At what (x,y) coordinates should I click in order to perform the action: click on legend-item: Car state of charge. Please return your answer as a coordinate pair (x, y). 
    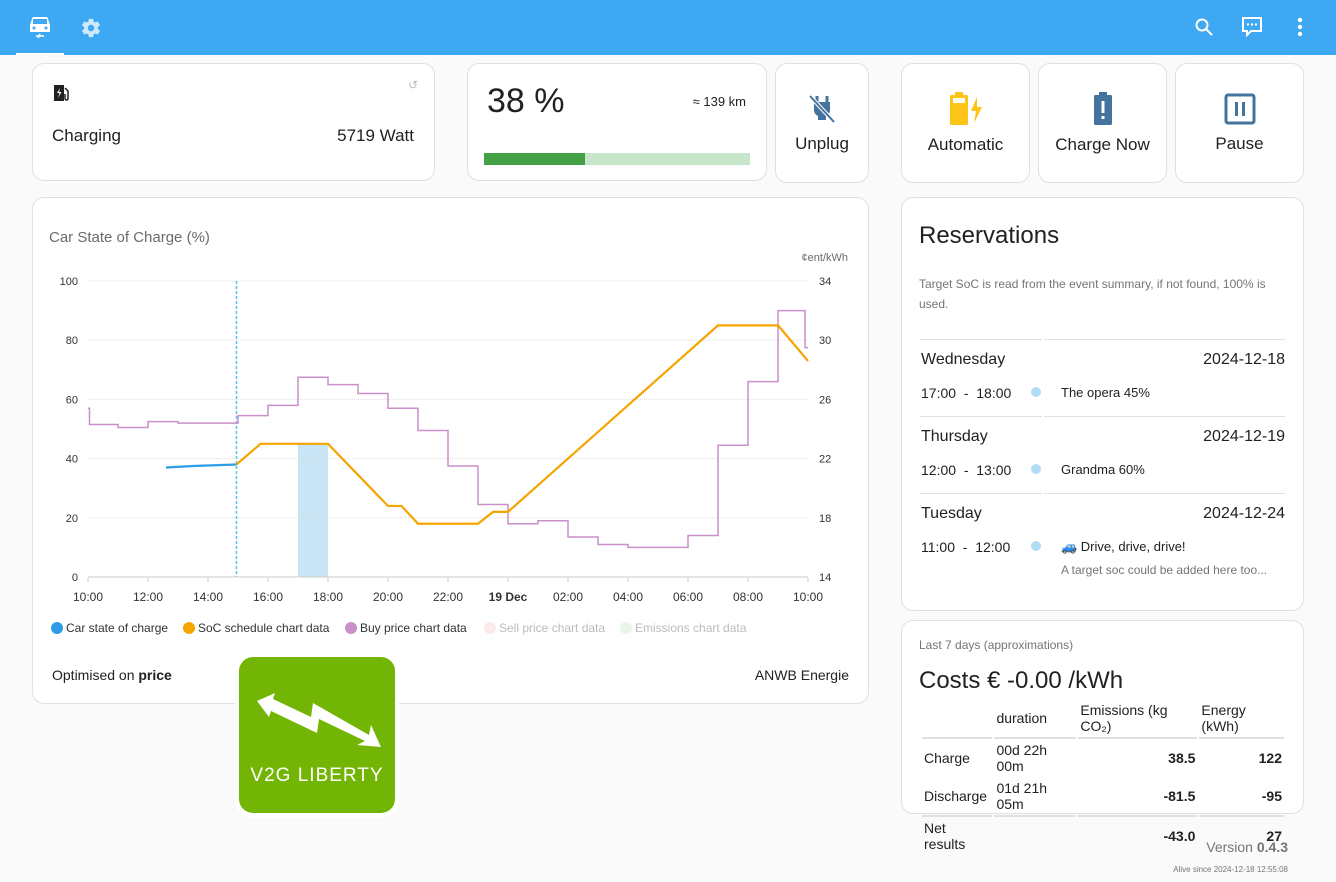
    Looking at the image, I should click on (109, 628).